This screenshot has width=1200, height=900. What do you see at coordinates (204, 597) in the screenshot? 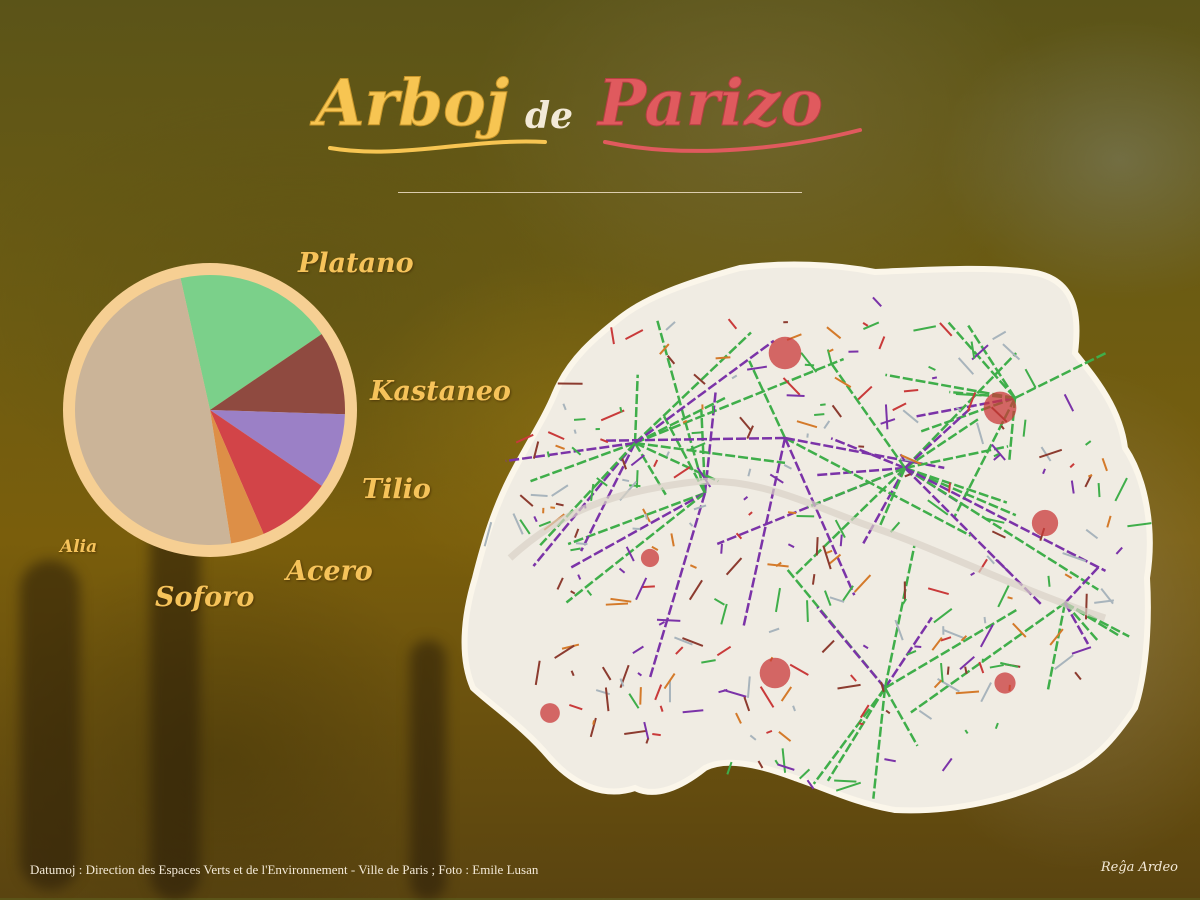
I see `pie-label-soforo: Soforo` at bounding box center [204, 597].